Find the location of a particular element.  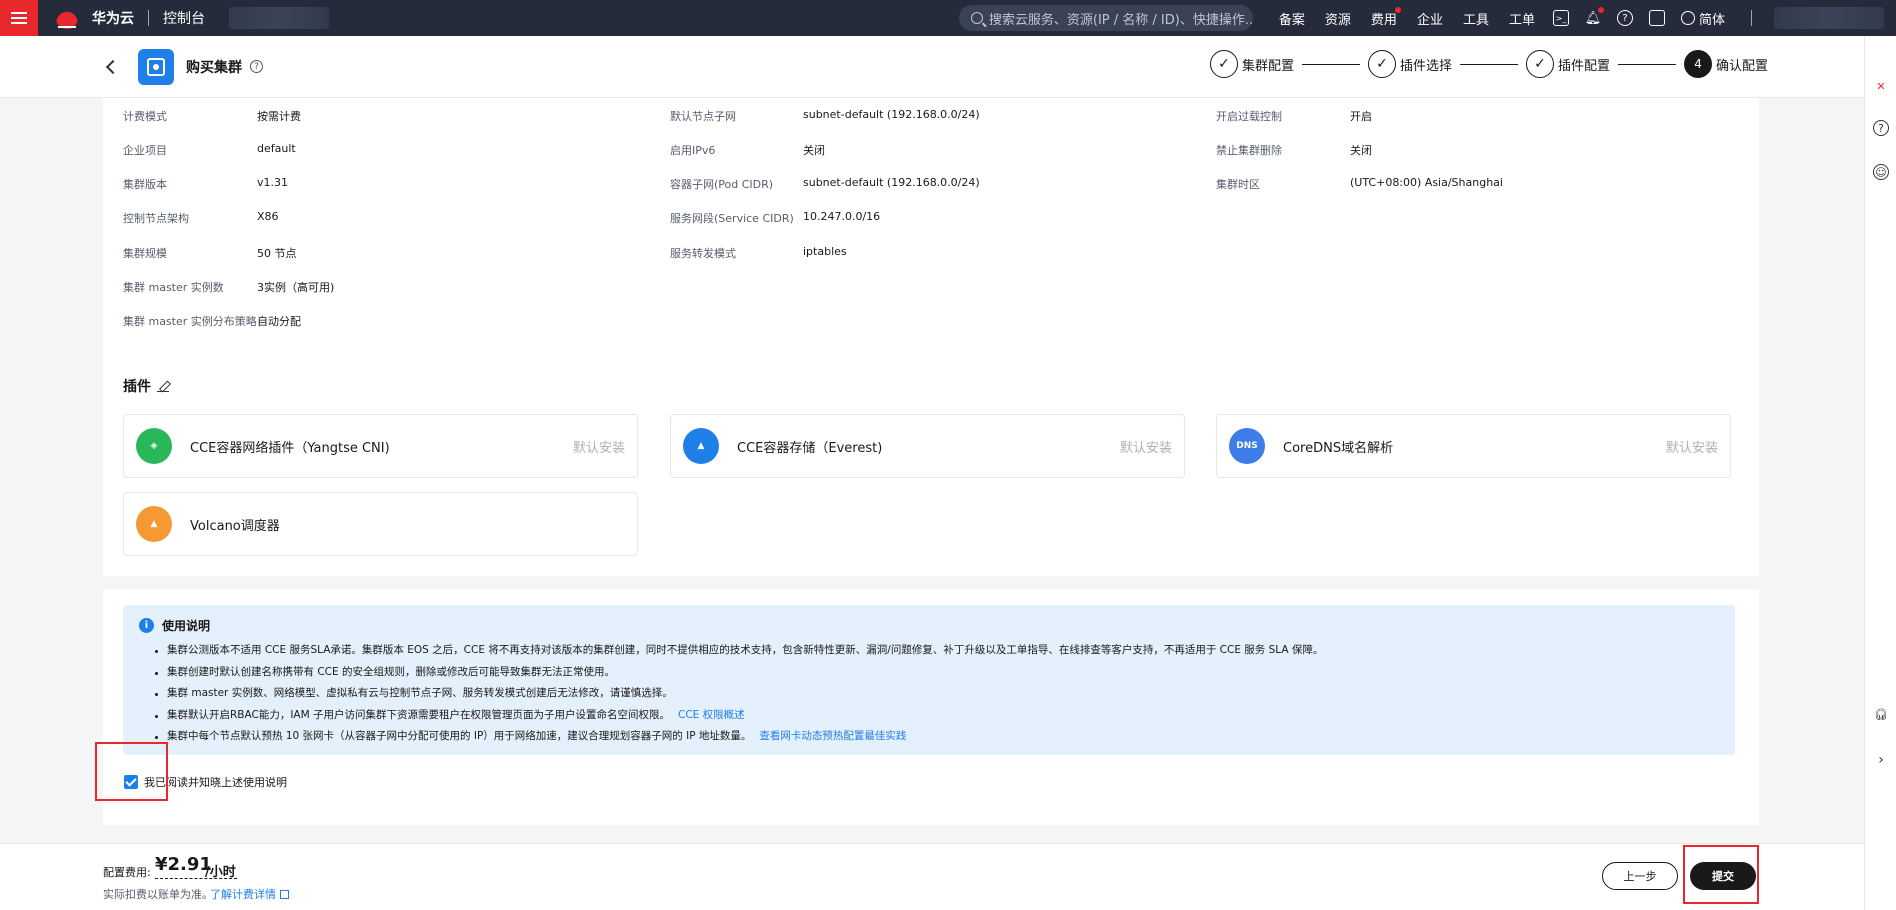

config-key: 开启过载控制 is located at coordinates (1249, 116).